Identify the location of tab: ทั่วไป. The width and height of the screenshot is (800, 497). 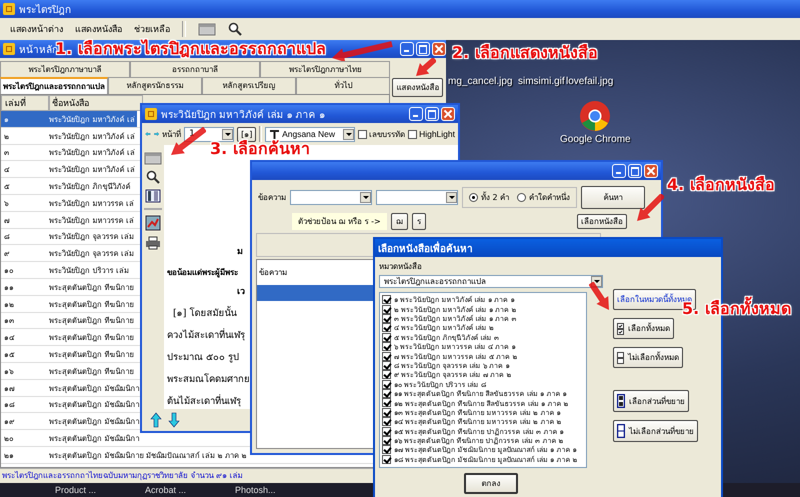
(343, 85).